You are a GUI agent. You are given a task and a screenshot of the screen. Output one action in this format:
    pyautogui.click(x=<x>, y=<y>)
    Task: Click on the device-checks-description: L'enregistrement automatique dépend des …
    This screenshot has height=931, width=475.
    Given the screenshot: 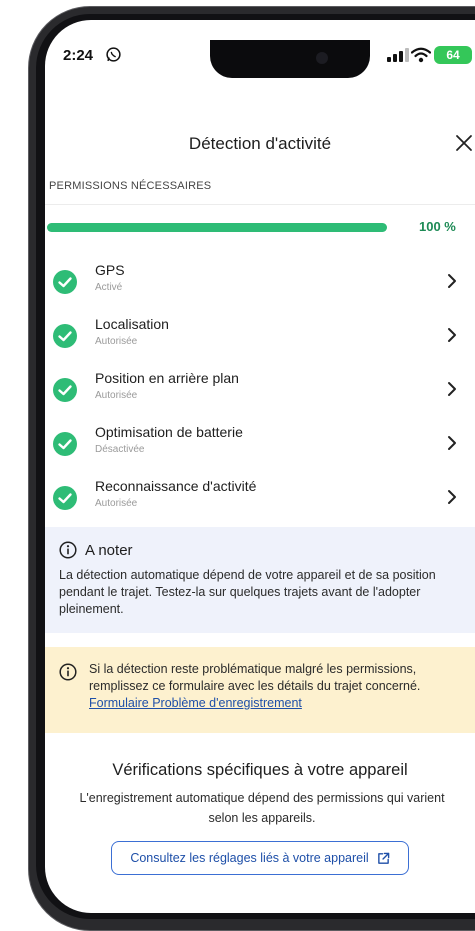 What is the action you would take?
    pyautogui.click(x=262, y=808)
    